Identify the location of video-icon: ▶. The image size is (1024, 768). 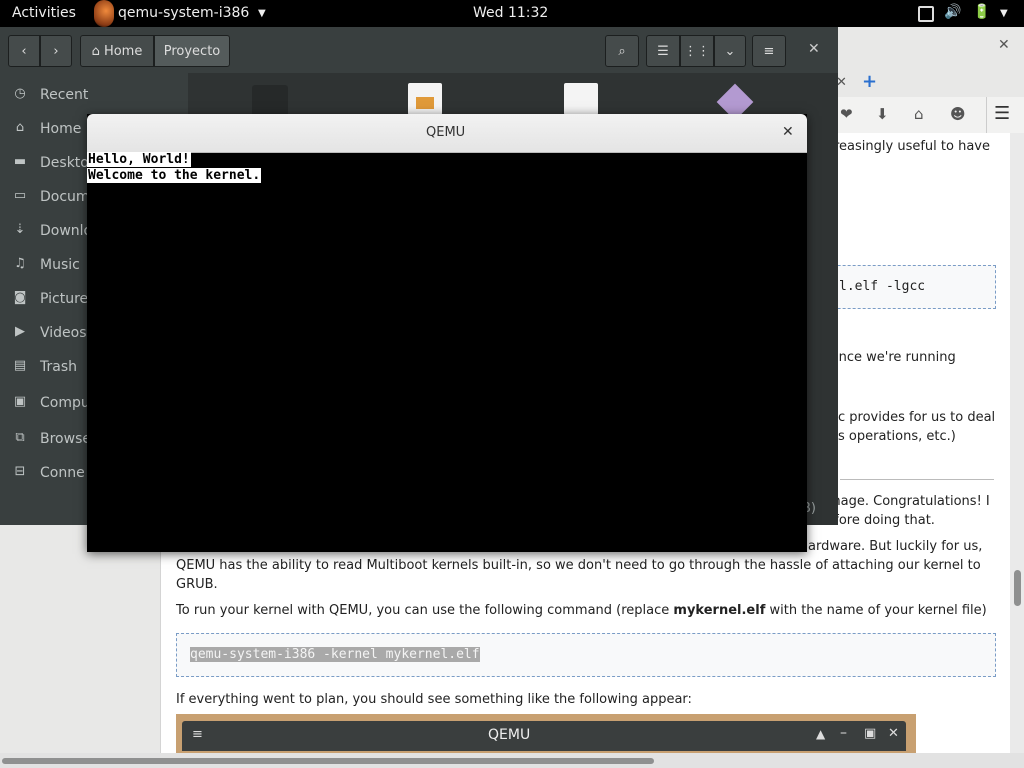
(20, 331).